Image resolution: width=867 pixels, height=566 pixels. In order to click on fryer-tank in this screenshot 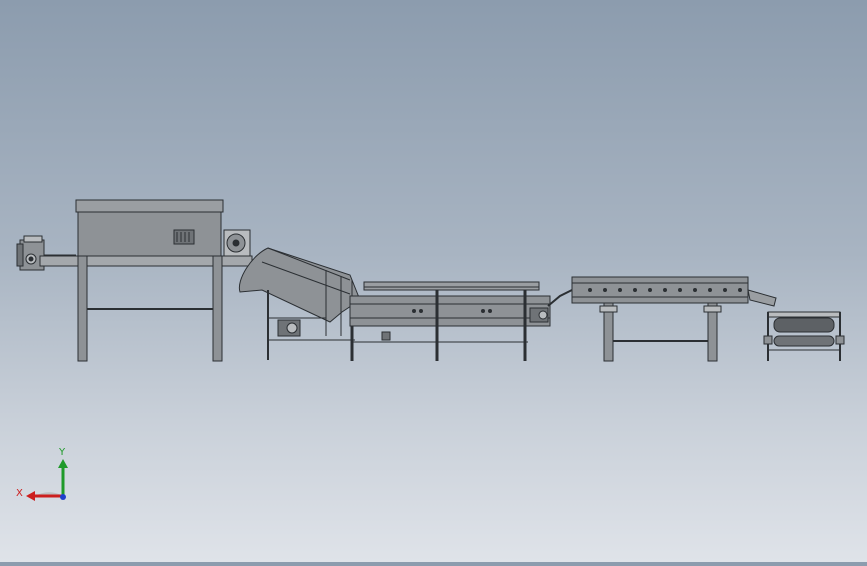, I will do `click(450, 321)`.